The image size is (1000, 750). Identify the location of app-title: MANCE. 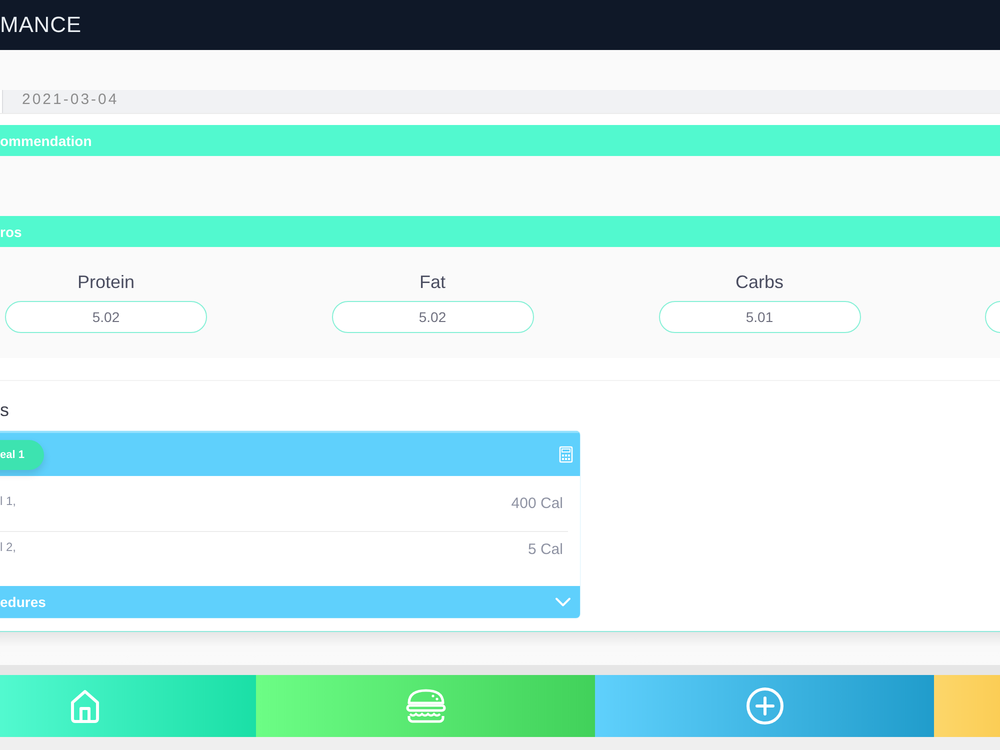
(41, 25).